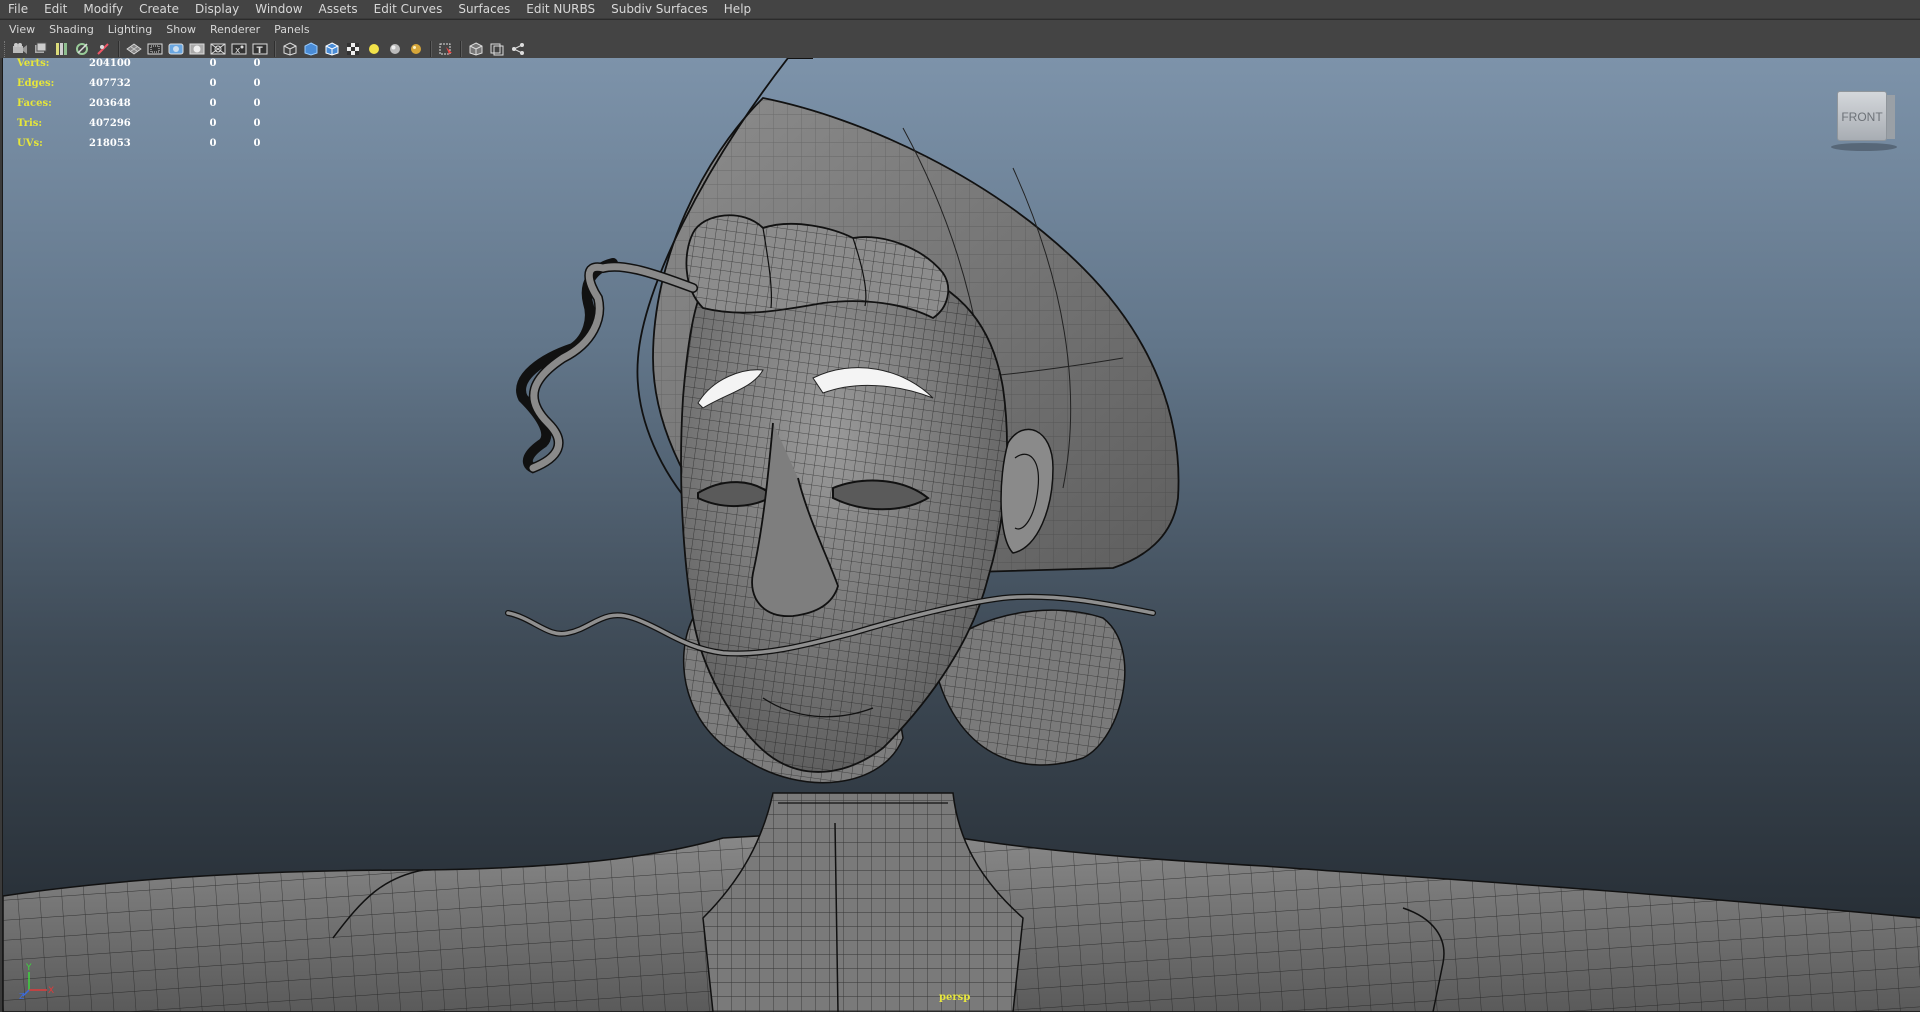 This screenshot has height=1012, width=1920. What do you see at coordinates (103, 9) in the screenshot?
I see `menu-modify: Modify` at bounding box center [103, 9].